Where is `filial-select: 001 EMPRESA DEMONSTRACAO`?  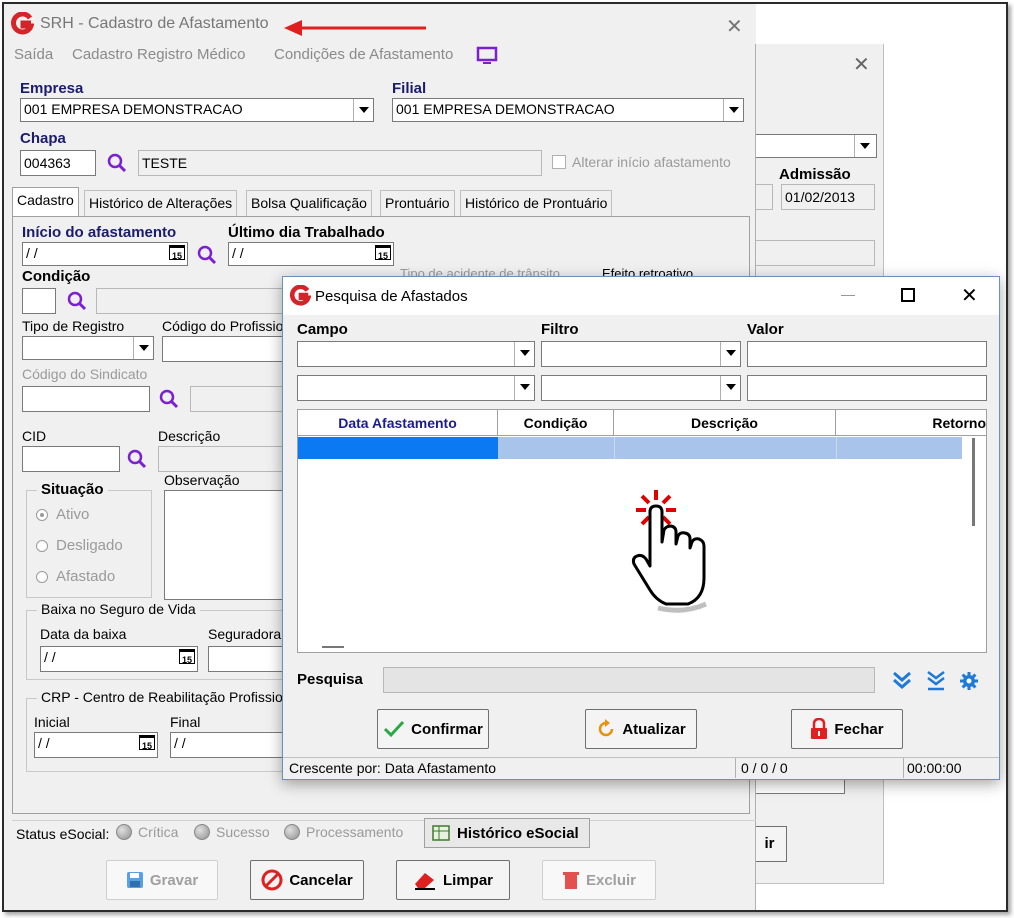
filial-select: 001 EMPRESA DEMONSTRACAO is located at coordinates (568, 110).